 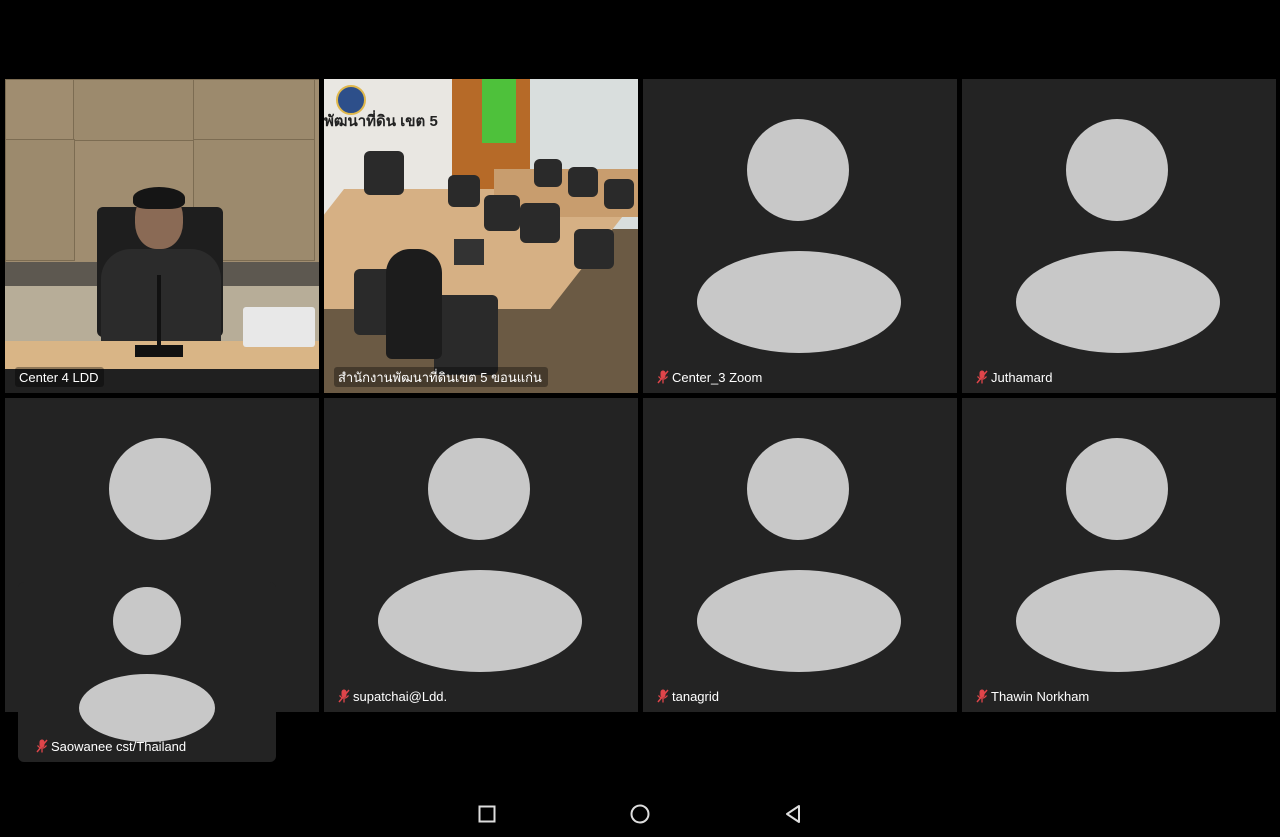 What do you see at coordinates (1119, 555) in the screenshot?
I see `participant-tile: Thawin Norkham` at bounding box center [1119, 555].